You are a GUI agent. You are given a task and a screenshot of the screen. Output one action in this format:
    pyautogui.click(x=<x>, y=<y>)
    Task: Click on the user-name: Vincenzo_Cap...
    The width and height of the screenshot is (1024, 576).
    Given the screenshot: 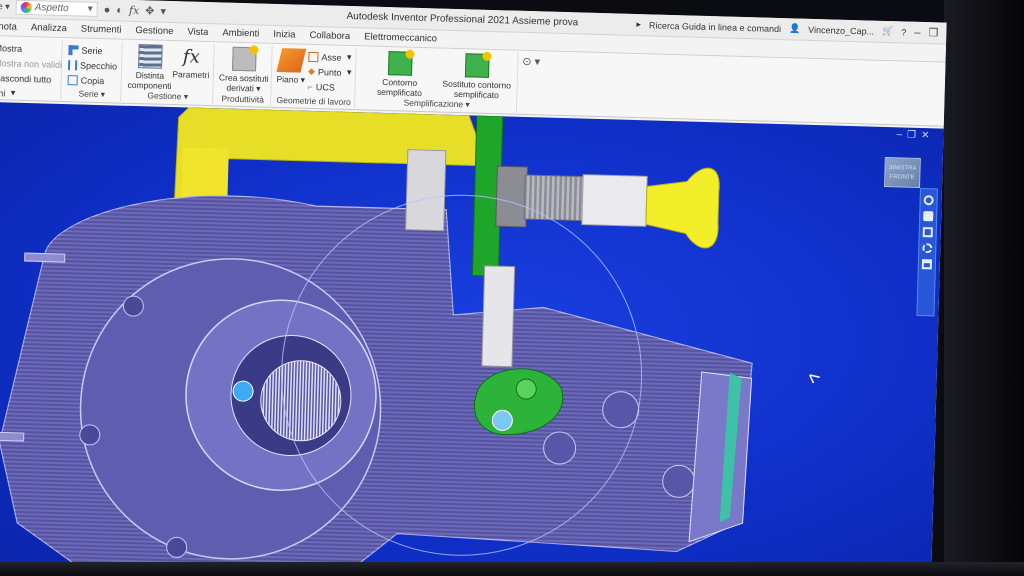 What is the action you would take?
    pyautogui.click(x=841, y=30)
    